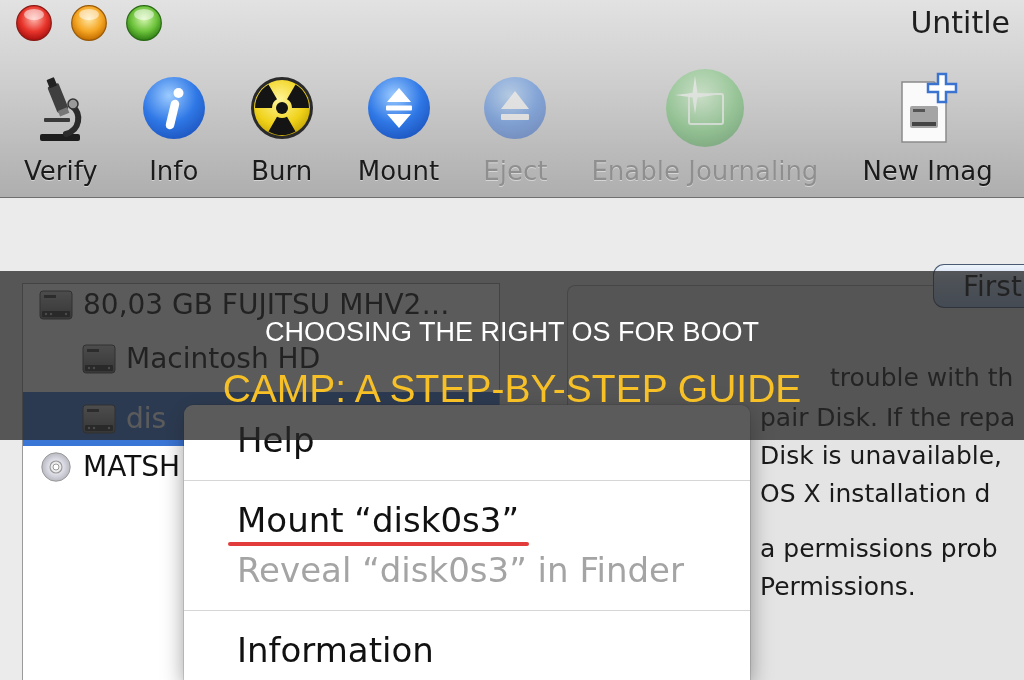  Describe the element at coordinates (927, 126) in the screenshot. I see `toolbar-button: New Imag` at that location.